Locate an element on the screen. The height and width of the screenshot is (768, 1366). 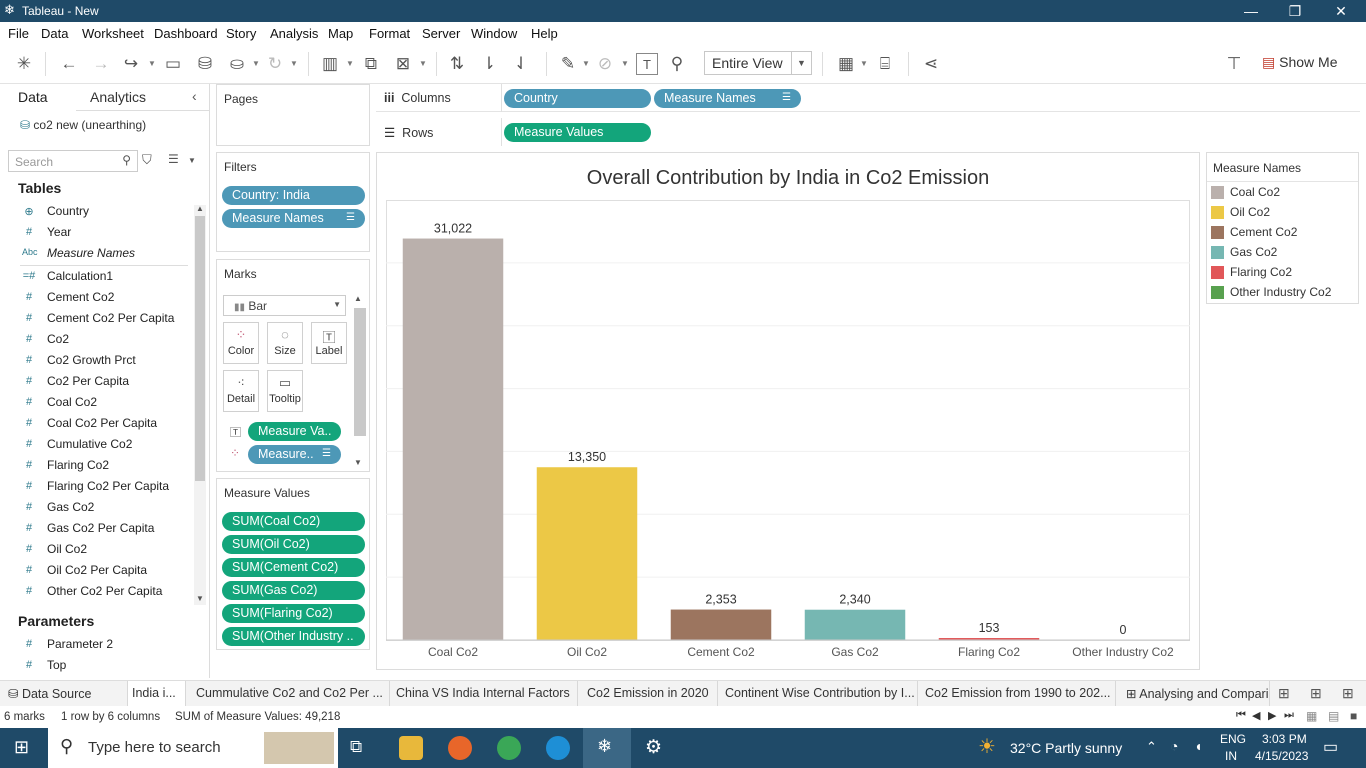
show-cards-icon: ▦ is located at coordinates (846, 64).